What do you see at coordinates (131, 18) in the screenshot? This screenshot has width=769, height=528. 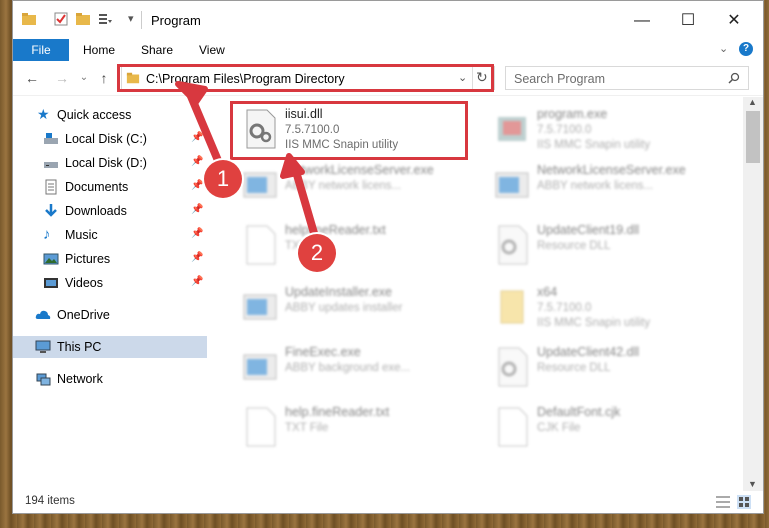 I see `toolbar-dropdown-icon: ▾` at bounding box center [131, 18].